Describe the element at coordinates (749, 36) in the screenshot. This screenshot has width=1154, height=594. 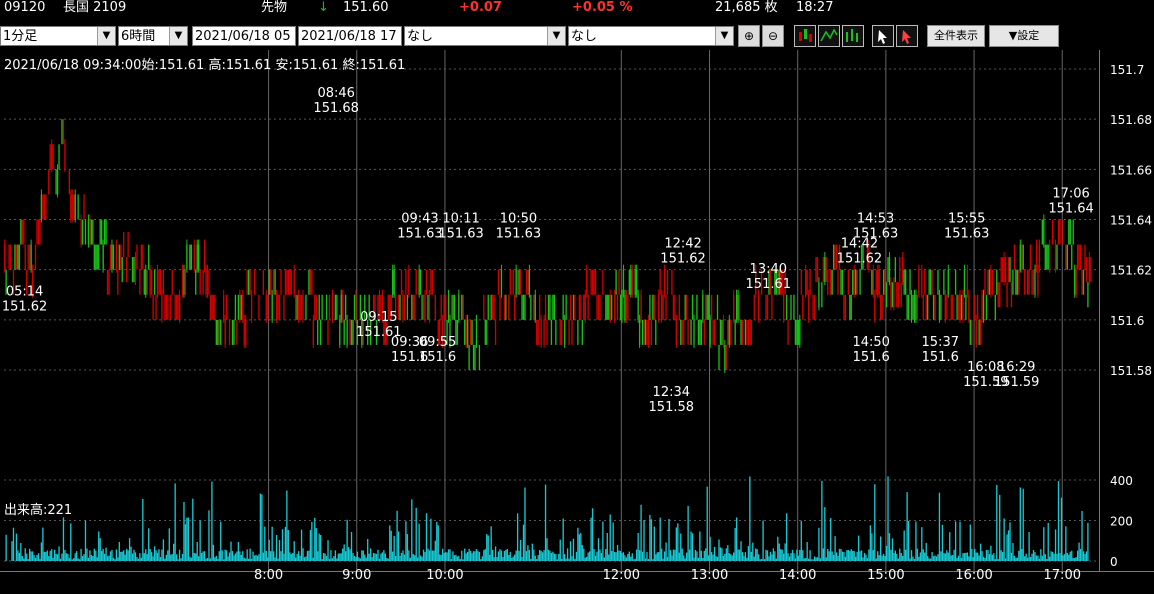
I see `zoom-in-button: ⊕` at that location.